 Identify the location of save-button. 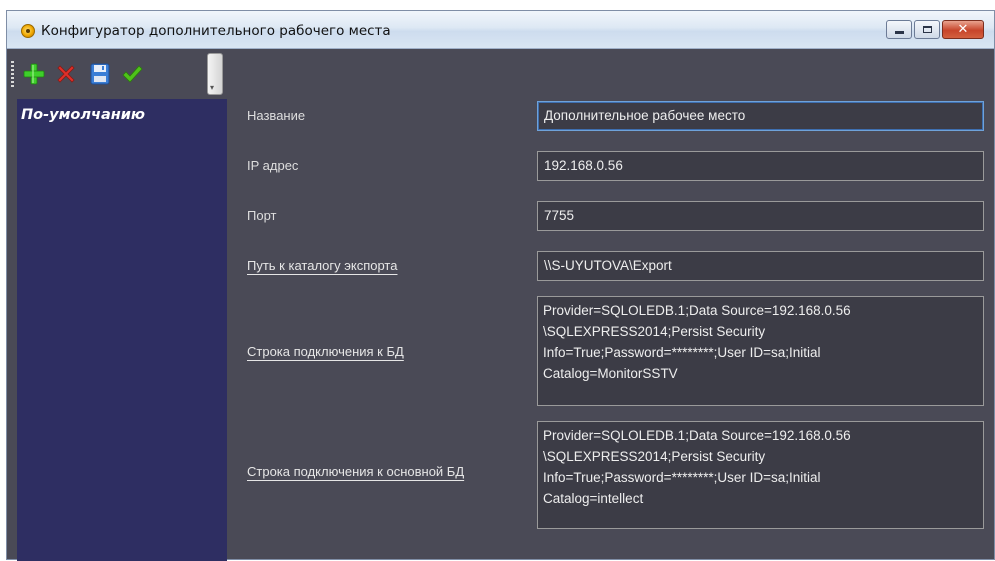
(100, 74).